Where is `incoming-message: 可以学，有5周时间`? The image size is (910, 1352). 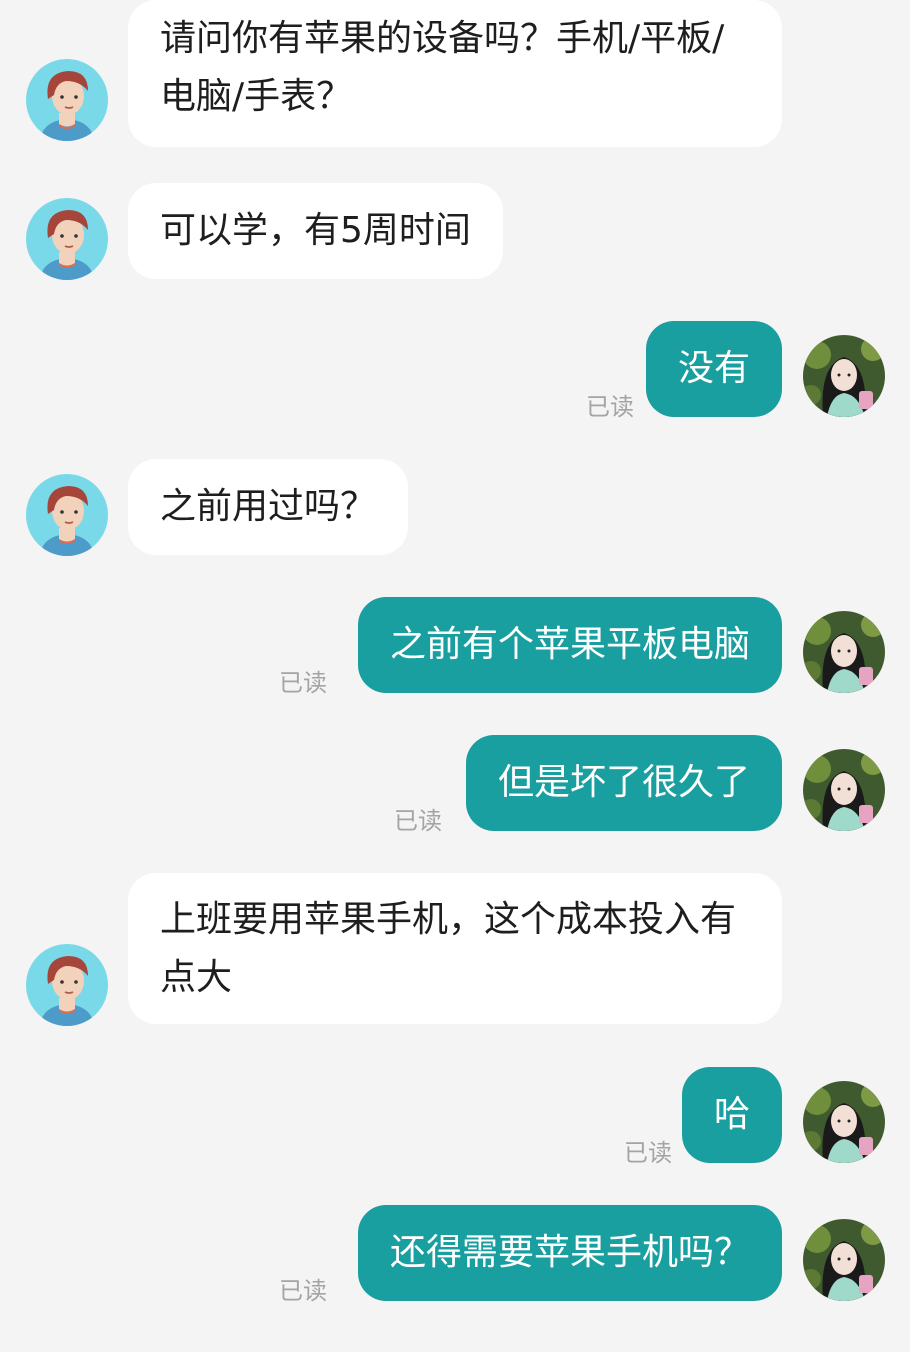 incoming-message: 可以学，有5周时间 is located at coordinates (315, 231).